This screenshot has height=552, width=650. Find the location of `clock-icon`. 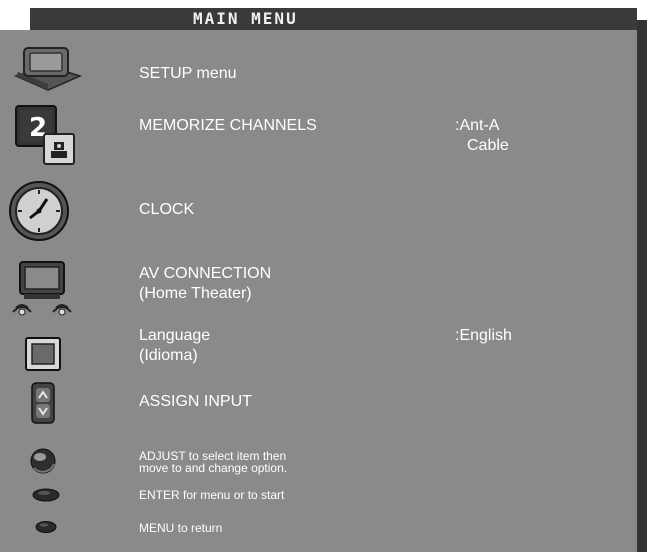

clock-icon is located at coordinates (39, 211).